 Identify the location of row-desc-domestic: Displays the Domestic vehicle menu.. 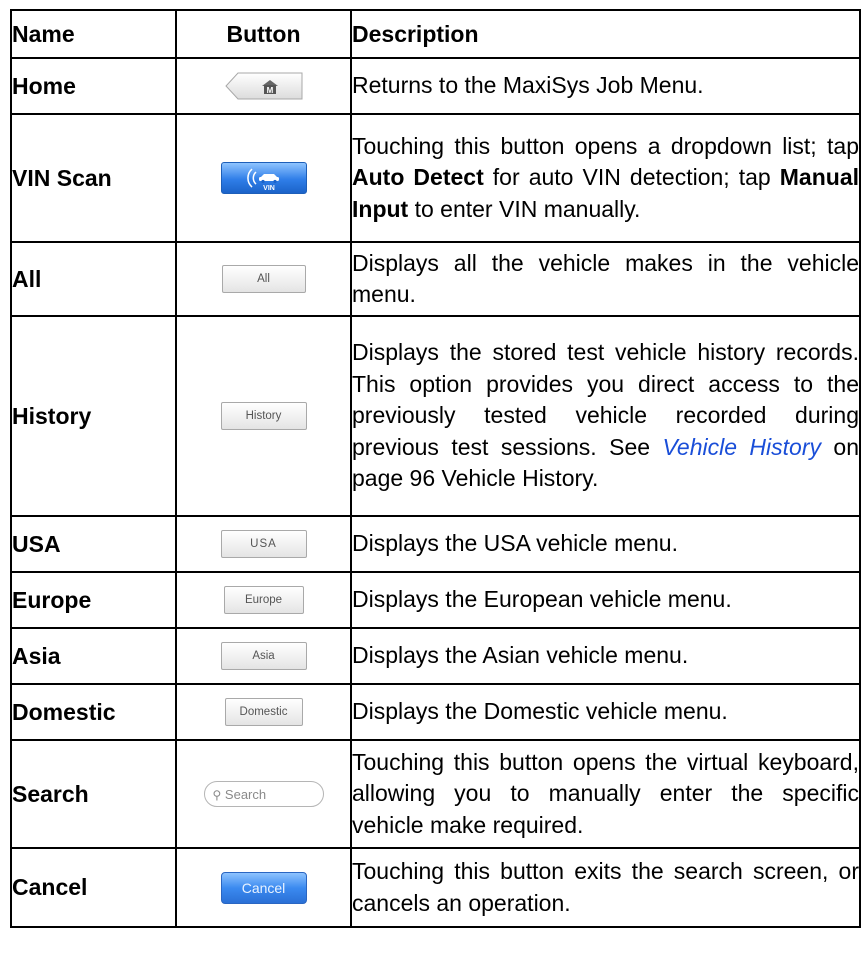
(605, 712).